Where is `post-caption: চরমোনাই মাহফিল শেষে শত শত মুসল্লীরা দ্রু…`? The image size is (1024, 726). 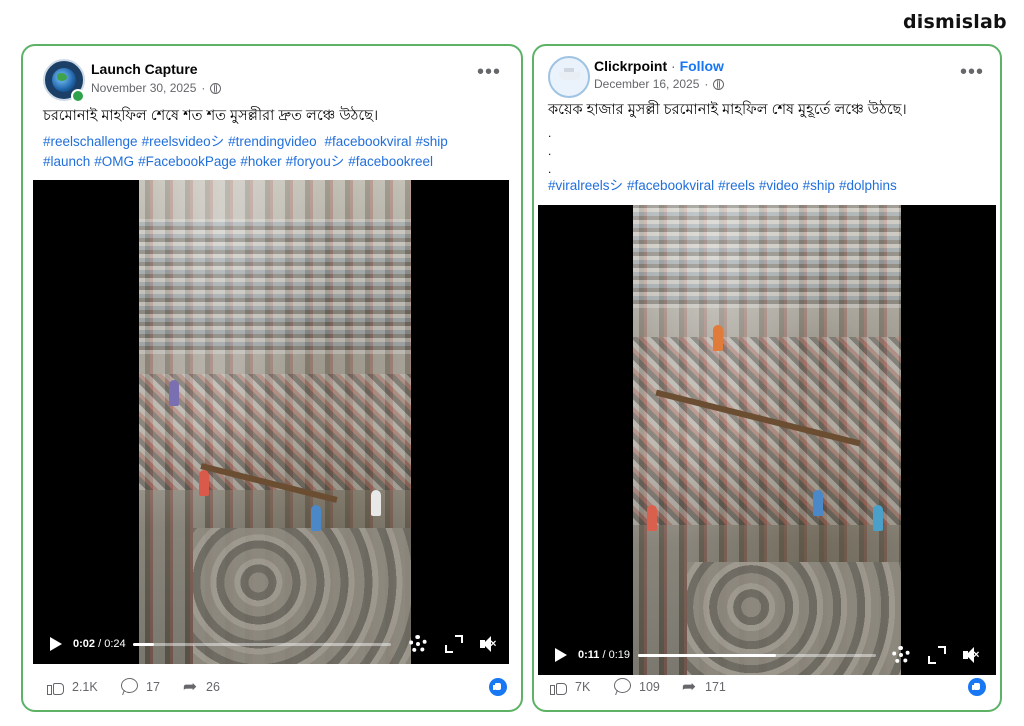 post-caption: চরমোনাই মাহফিল শেষে শত শত মুসল্লীরা দ্রু… is located at coordinates (211, 116).